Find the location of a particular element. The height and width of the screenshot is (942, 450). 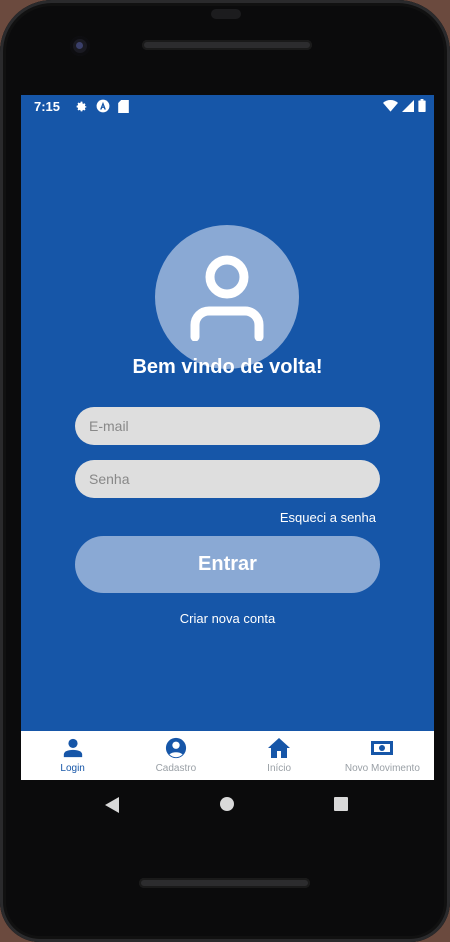

tab-login: Login is located at coordinates (72, 755).